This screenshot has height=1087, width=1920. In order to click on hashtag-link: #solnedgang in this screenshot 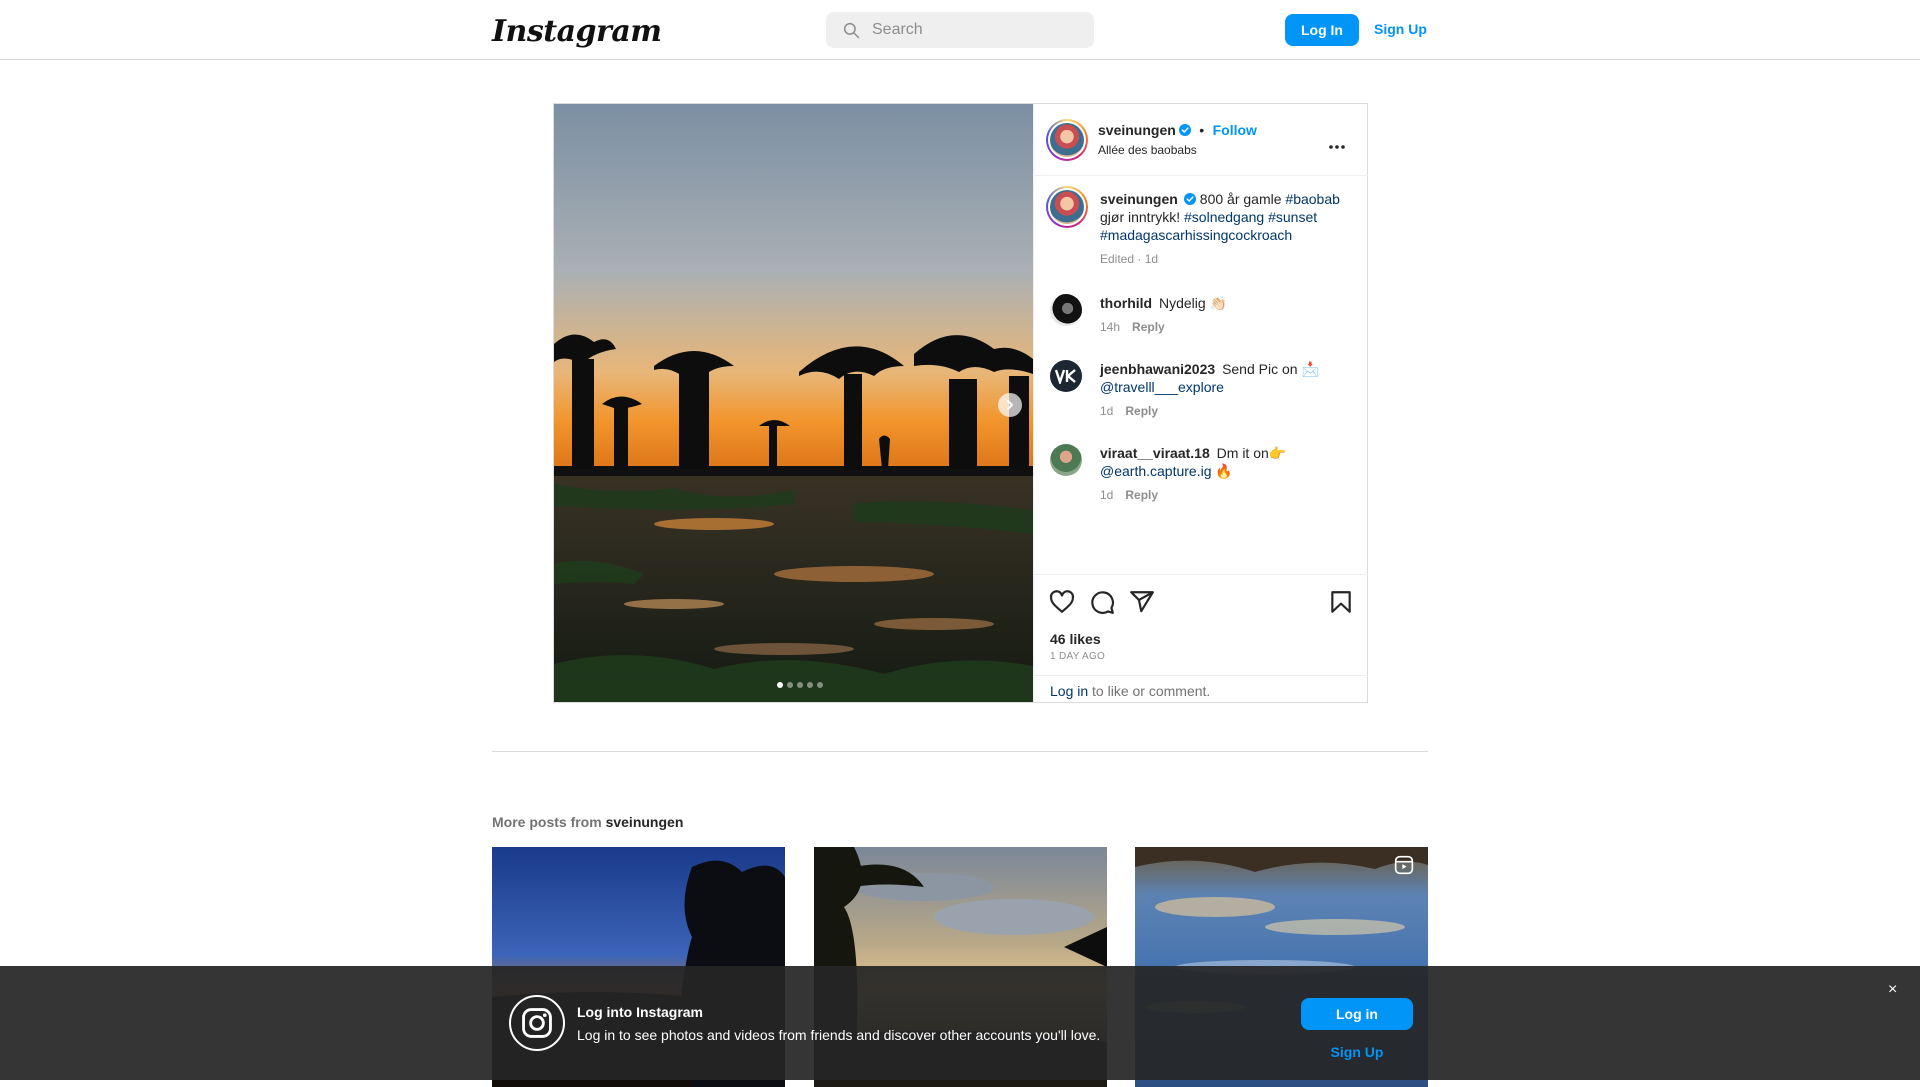, I will do `click(1224, 217)`.